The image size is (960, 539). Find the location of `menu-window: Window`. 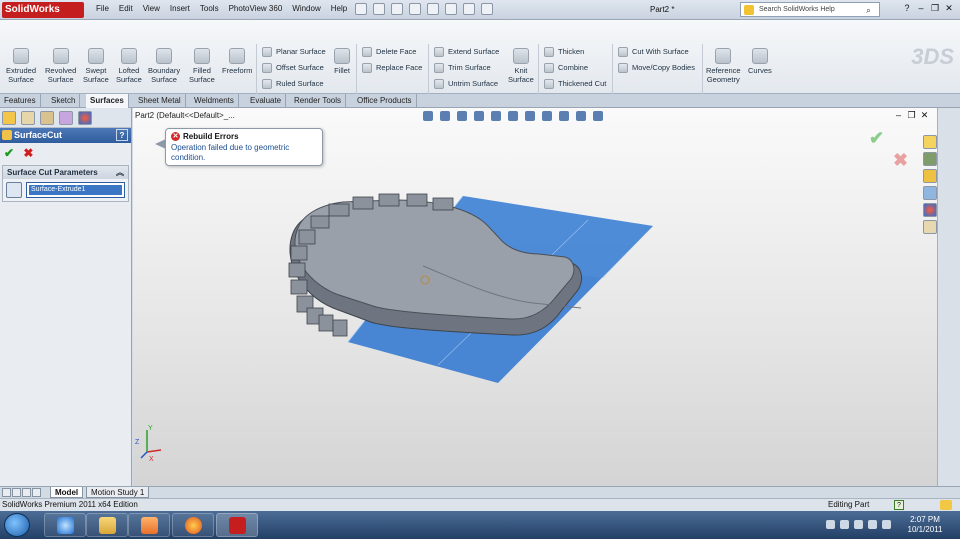

menu-window: Window is located at coordinates (306, 8).